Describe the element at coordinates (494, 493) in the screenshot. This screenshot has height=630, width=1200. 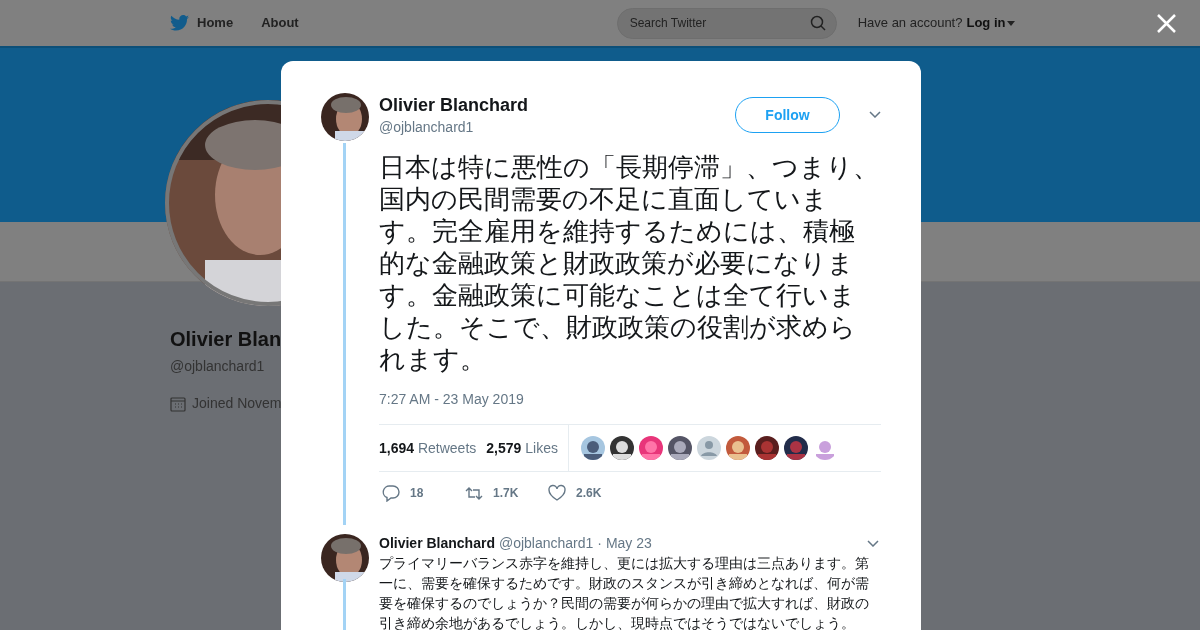
I see `retweet-button: 1.7K` at that location.